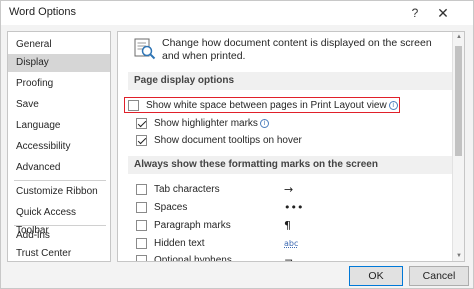 The height and width of the screenshot is (289, 474). I want to click on sidebar-item-advanced: Advanced, so click(59, 168).